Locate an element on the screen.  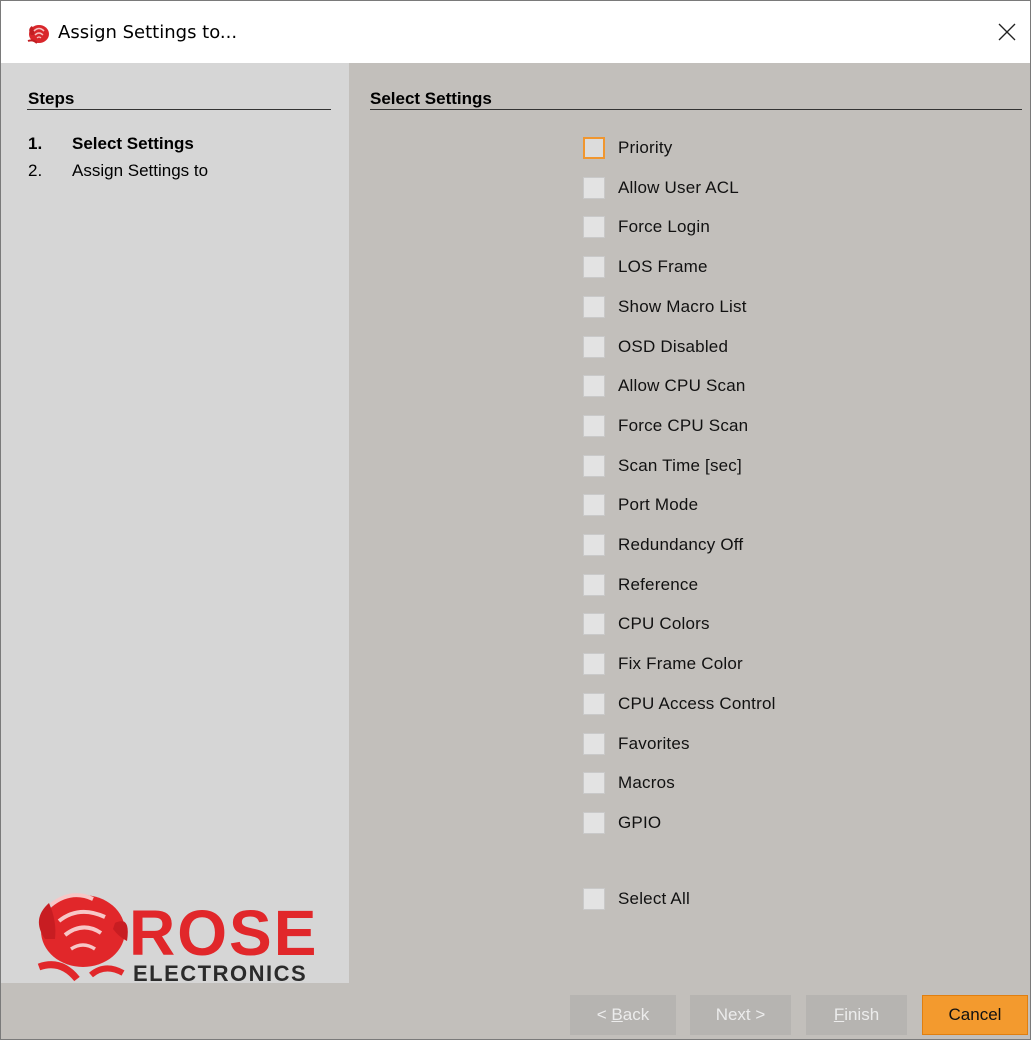
checkbox-label: Macros is located at coordinates (646, 782).